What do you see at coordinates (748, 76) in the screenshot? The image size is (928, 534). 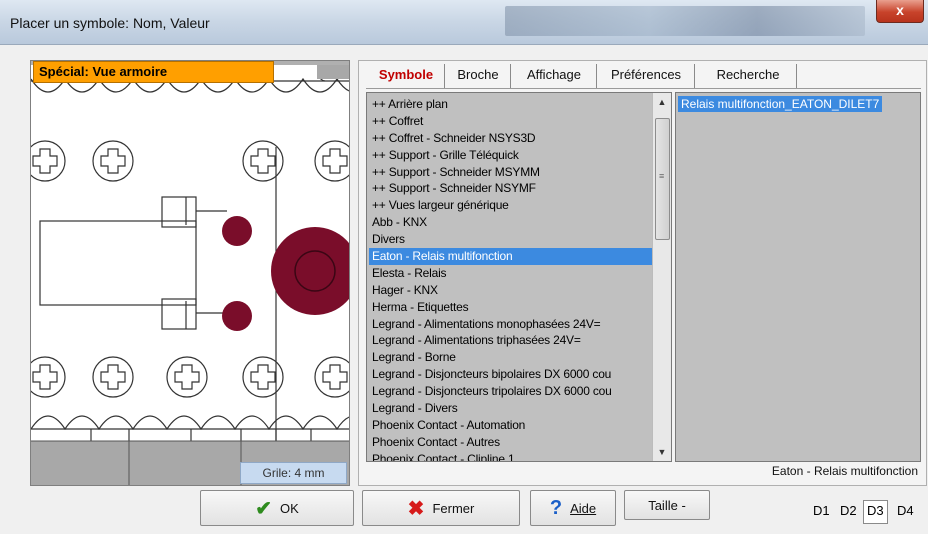 I see `tab-recherche: Recherche` at bounding box center [748, 76].